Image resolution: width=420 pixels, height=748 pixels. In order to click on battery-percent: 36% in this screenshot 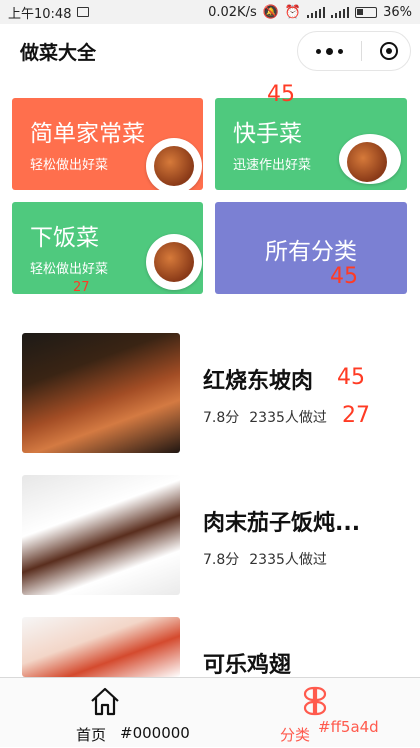, I will do `click(397, 12)`.